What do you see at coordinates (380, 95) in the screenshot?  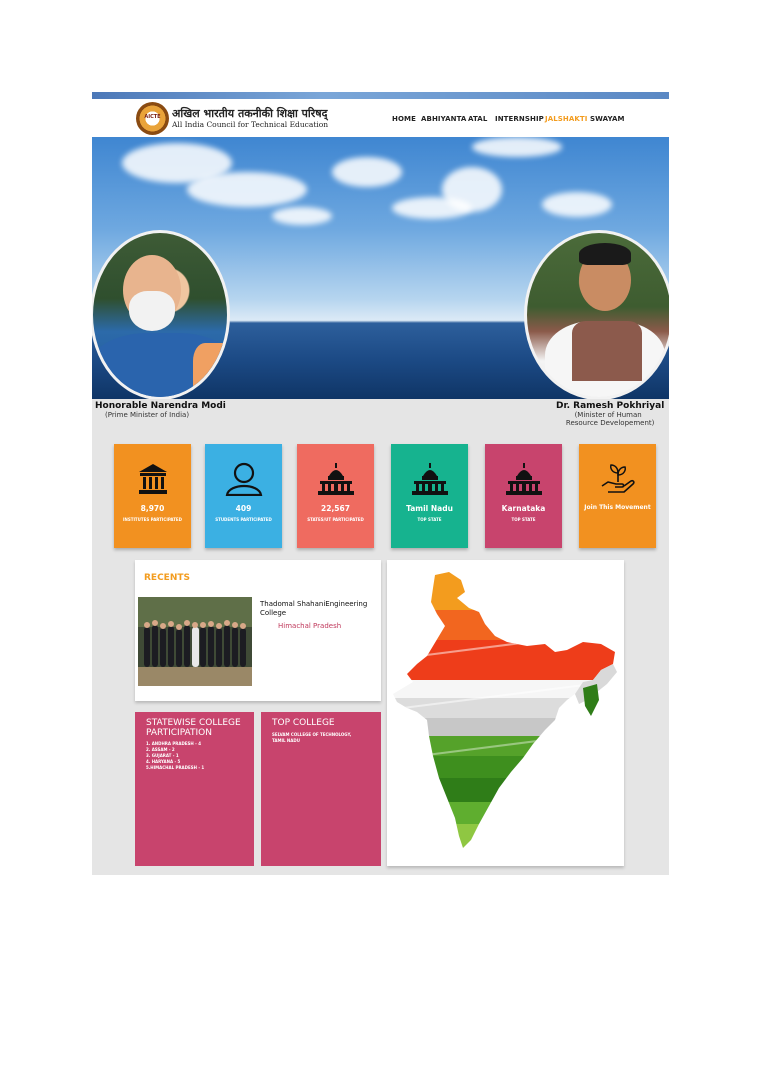 I see `top-strip` at bounding box center [380, 95].